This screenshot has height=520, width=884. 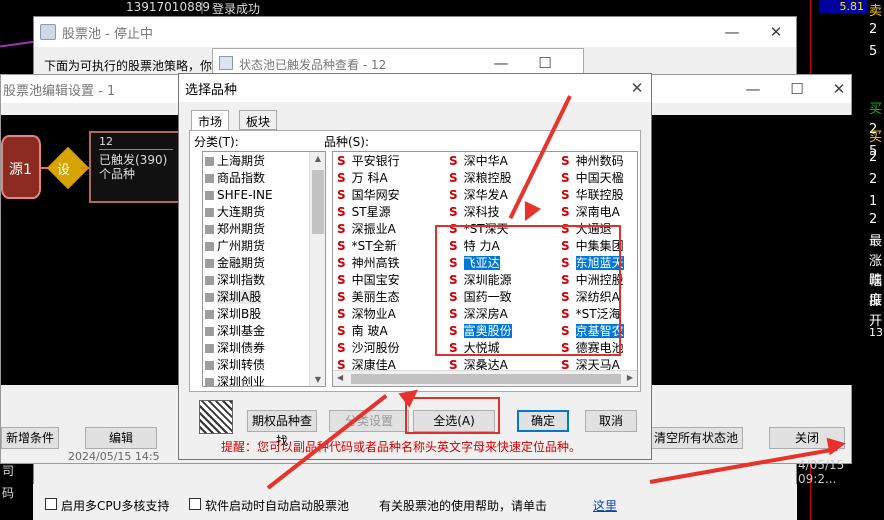 What do you see at coordinates (277, 506) in the screenshot?
I see `autostart-label: 软件启动时自动启动股票池` at bounding box center [277, 506].